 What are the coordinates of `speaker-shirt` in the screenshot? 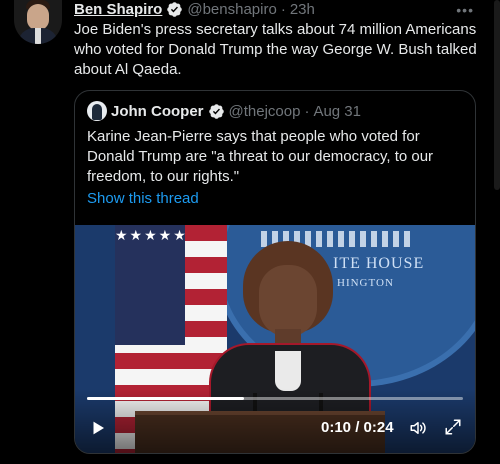 It's located at (288, 371).